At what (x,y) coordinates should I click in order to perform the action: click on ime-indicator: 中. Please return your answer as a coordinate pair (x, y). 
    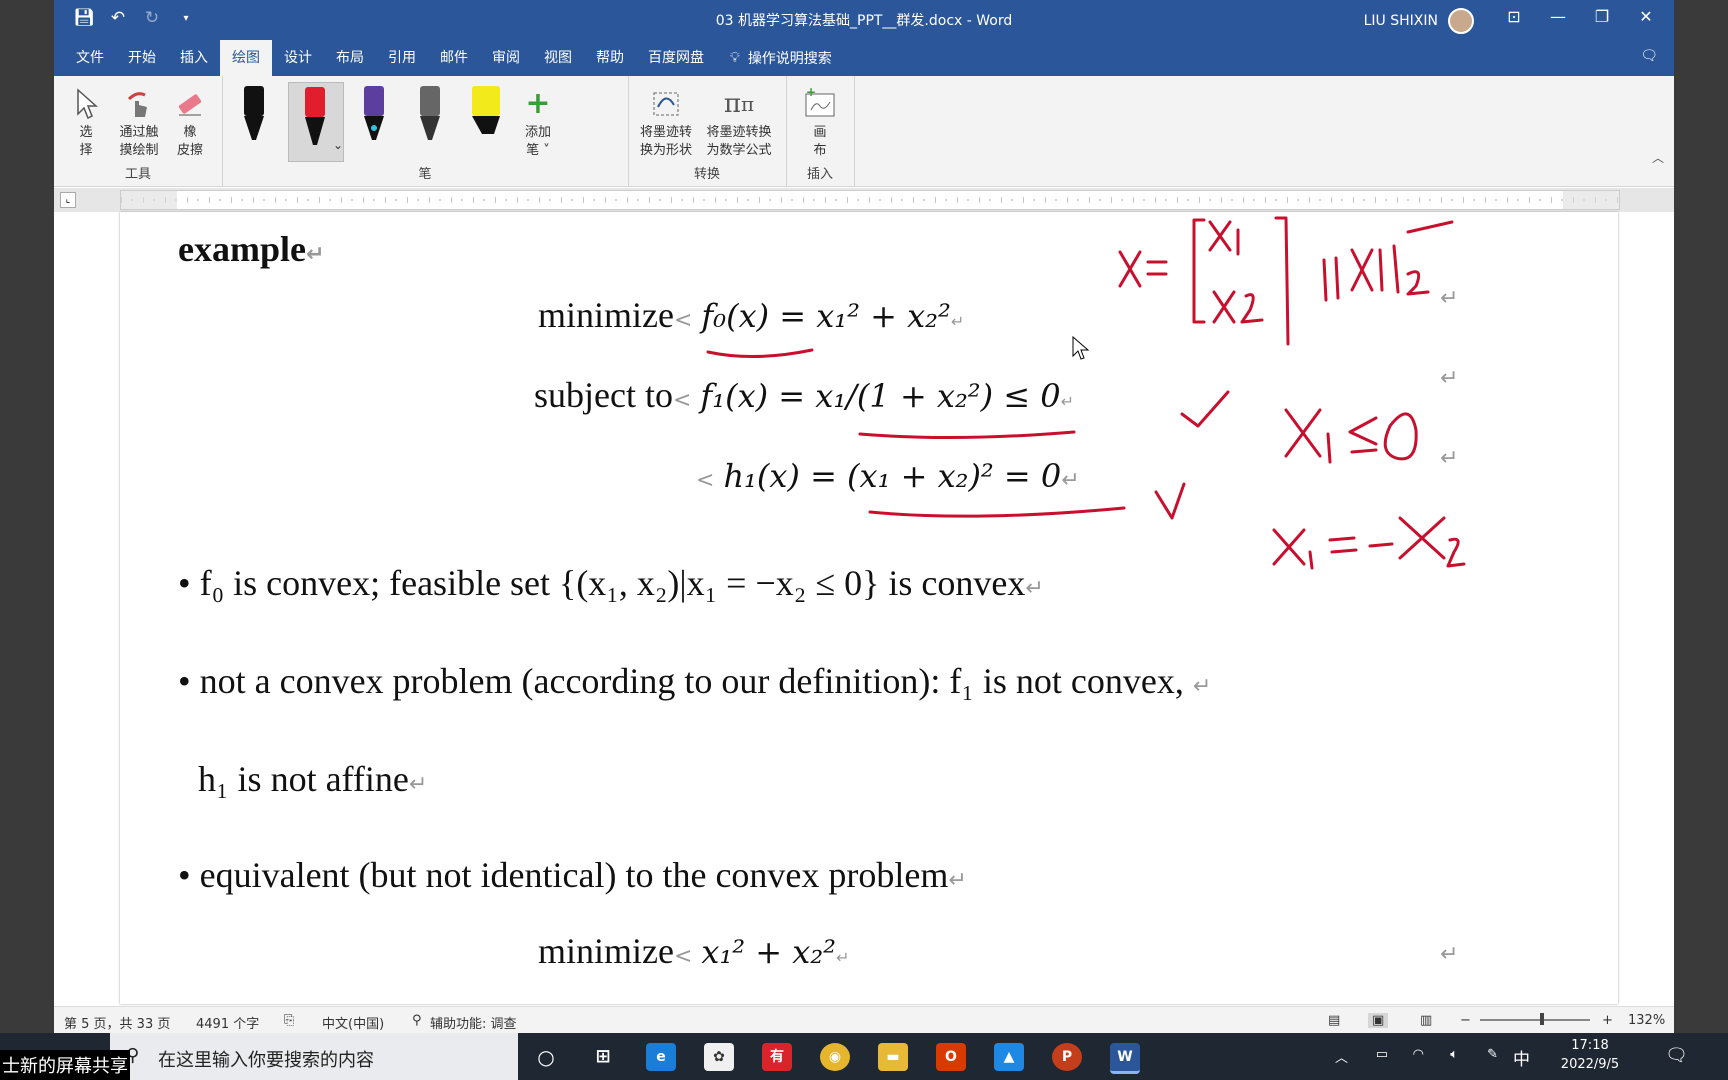
    Looking at the image, I should click on (1521, 1057).